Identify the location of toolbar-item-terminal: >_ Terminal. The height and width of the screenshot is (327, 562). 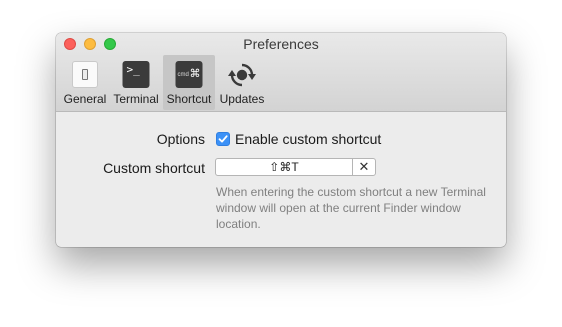
(136, 82).